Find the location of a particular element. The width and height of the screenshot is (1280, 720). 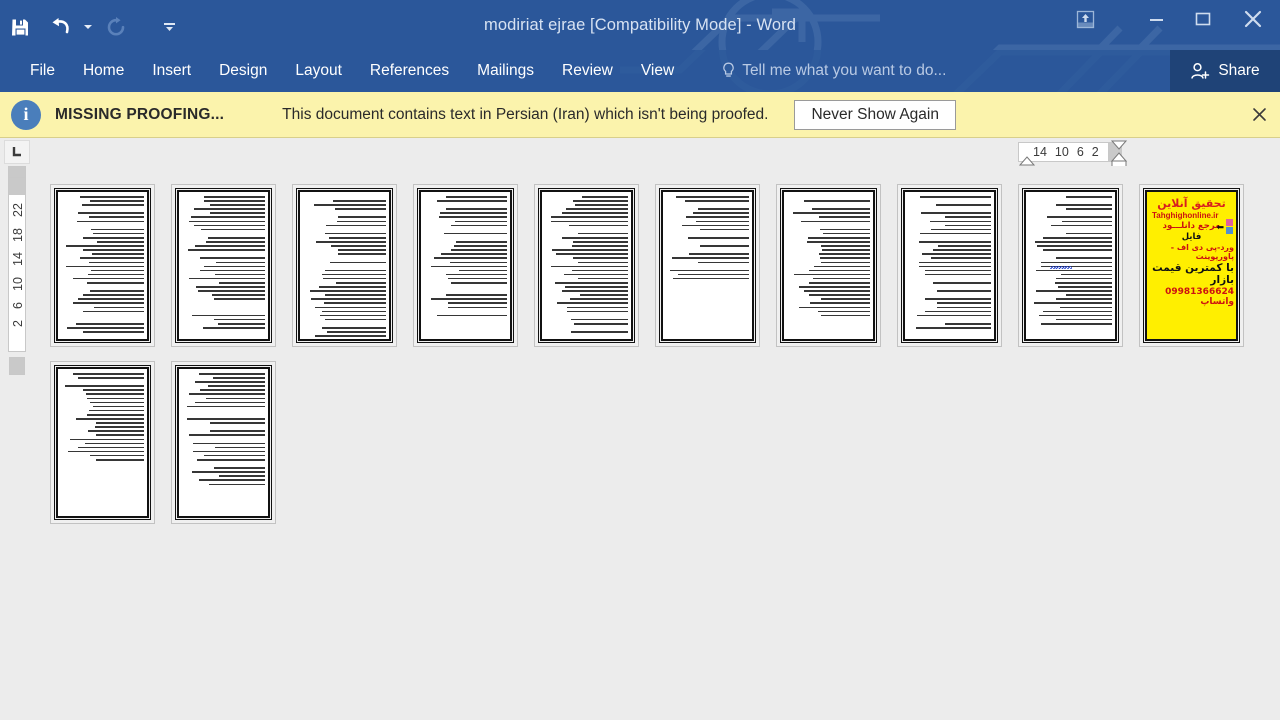

tab-design: Design is located at coordinates (243, 71).